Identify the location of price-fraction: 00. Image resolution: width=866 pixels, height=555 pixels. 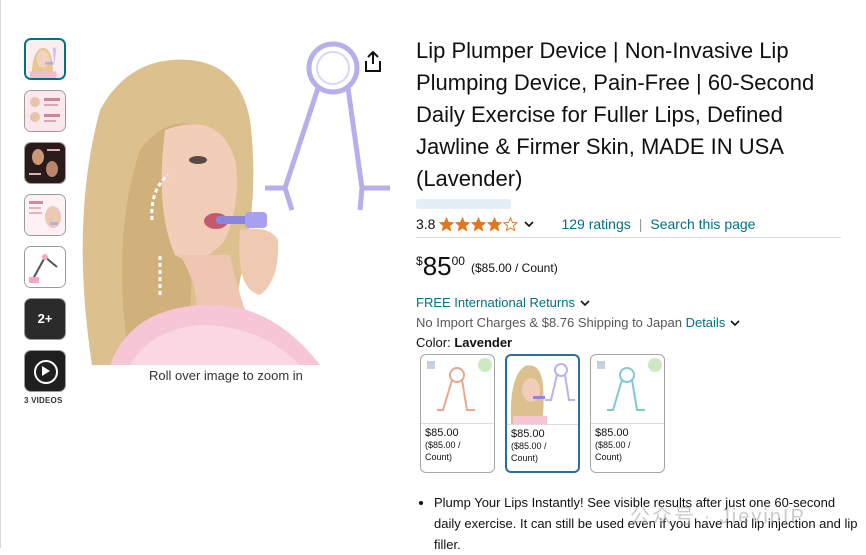
(458, 261).